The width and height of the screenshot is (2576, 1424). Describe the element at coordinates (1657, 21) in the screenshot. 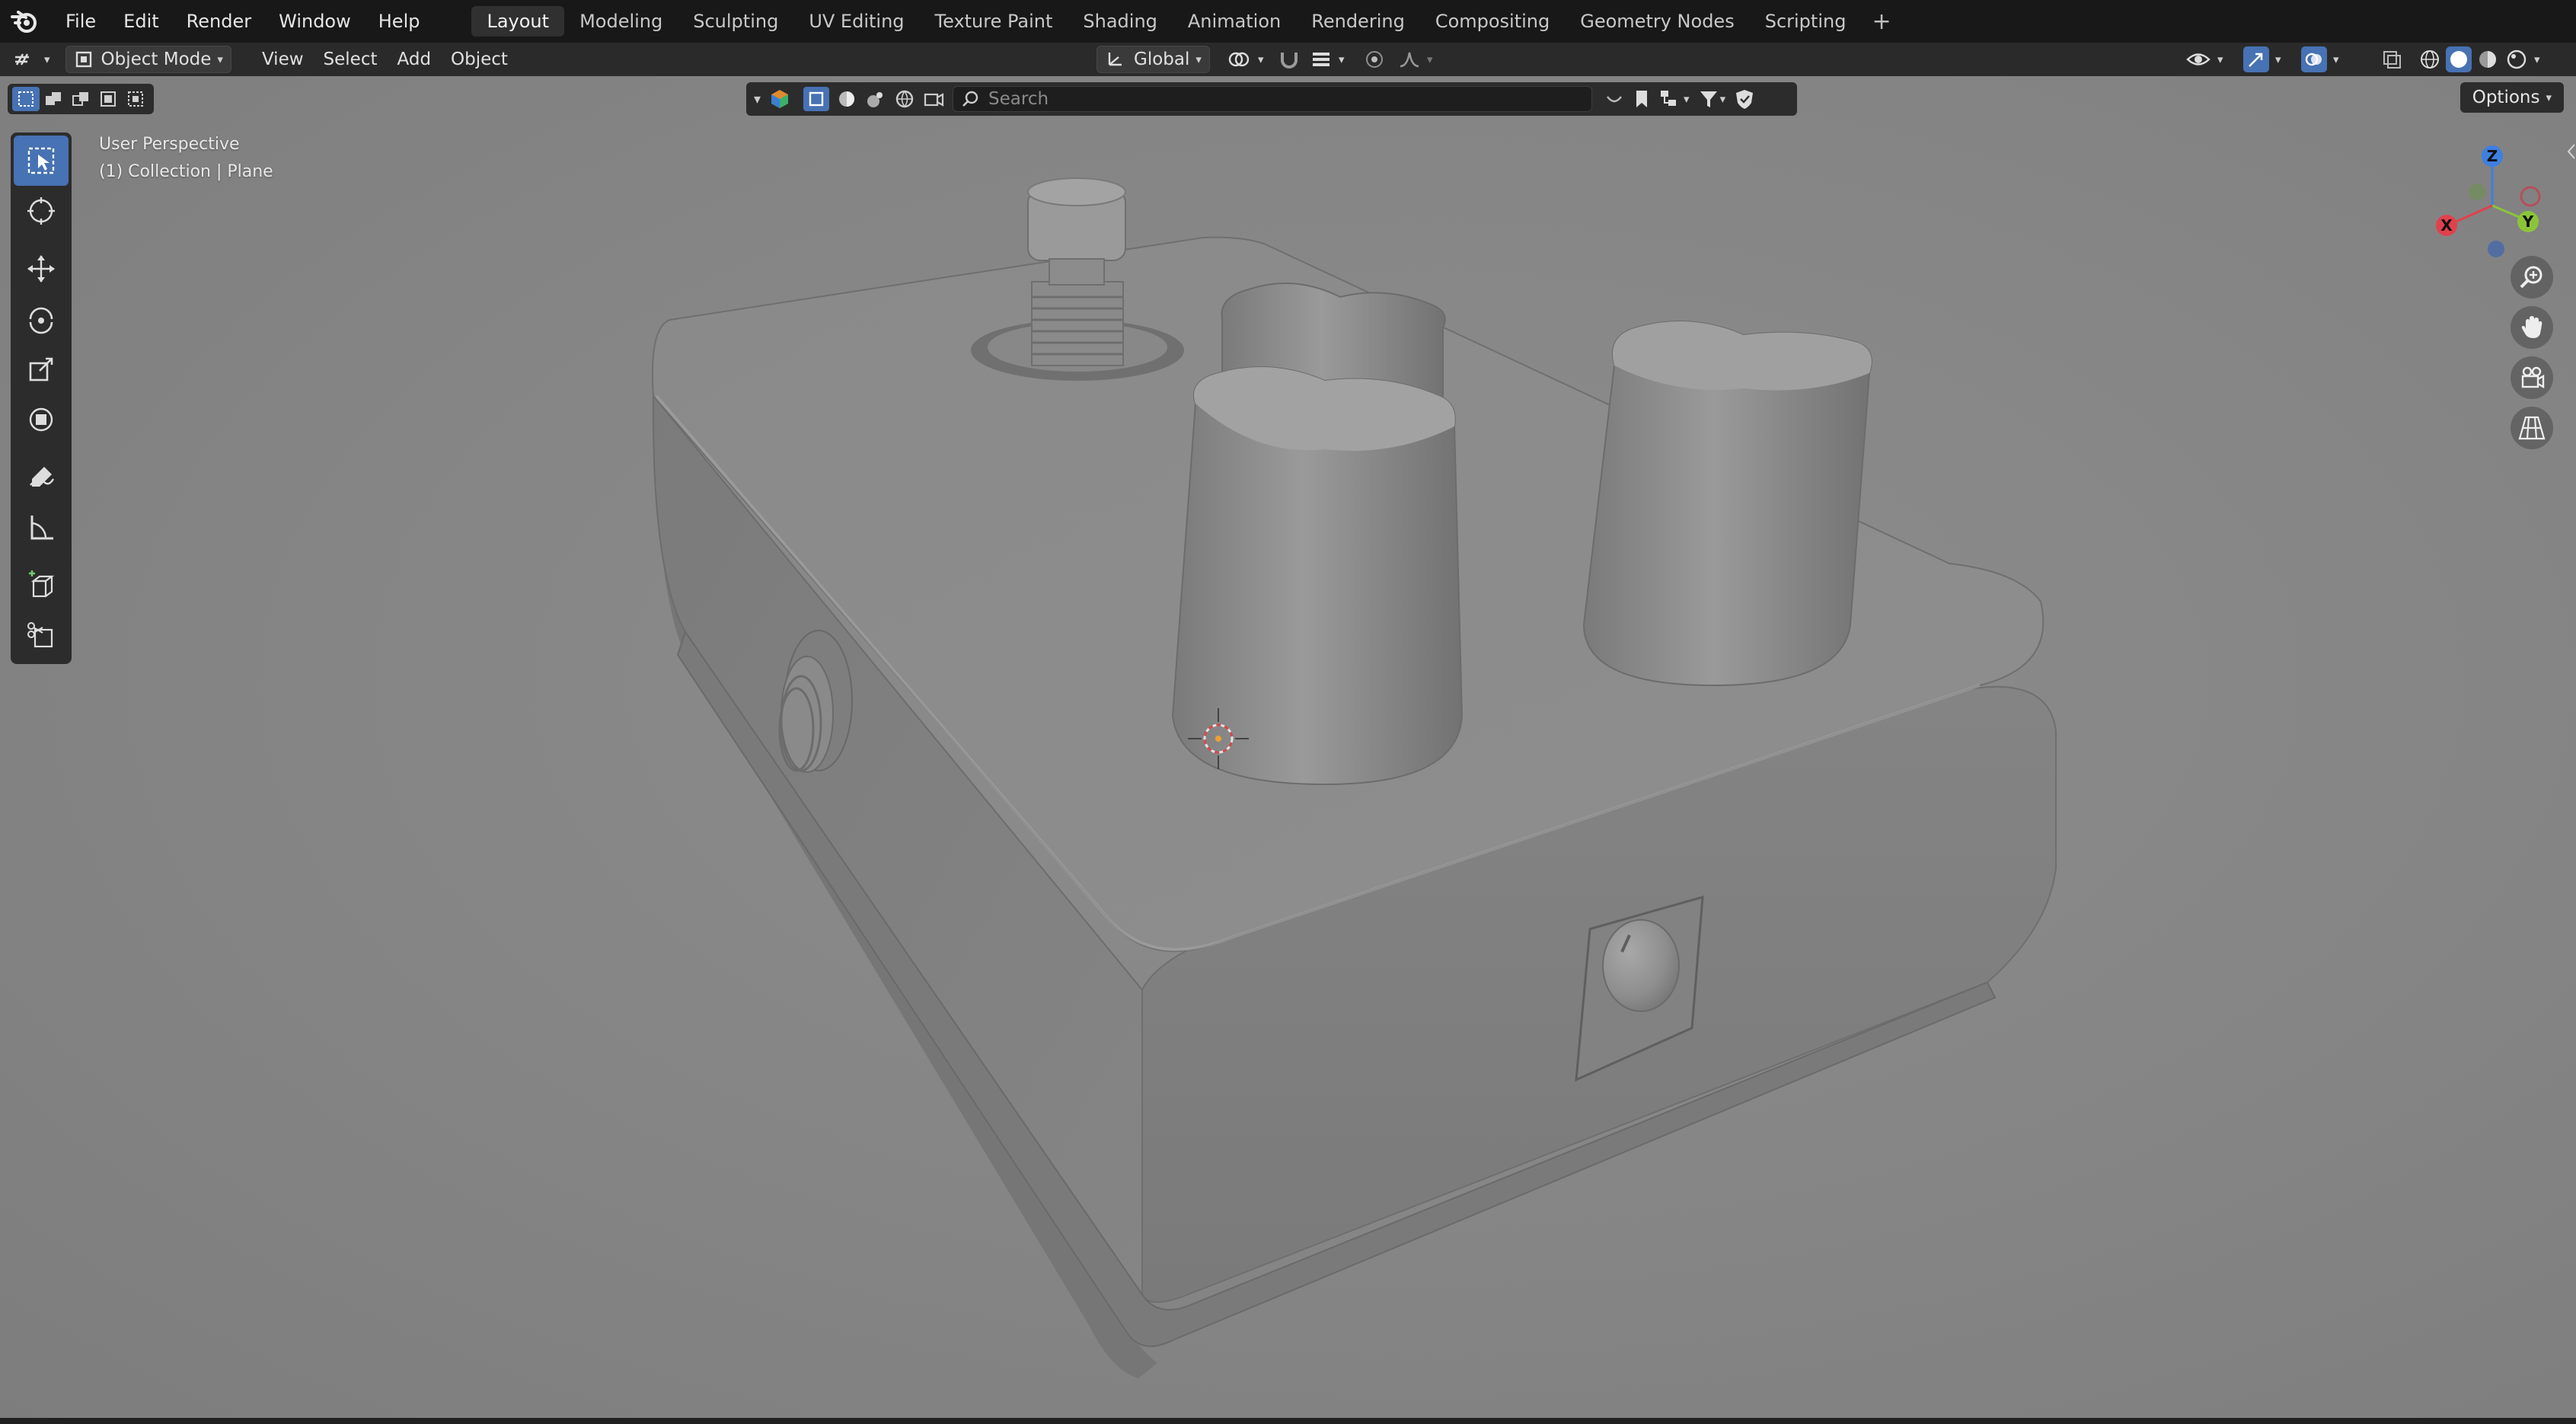

I see `tab-geometry-nodes: Geometry Nodes` at that location.